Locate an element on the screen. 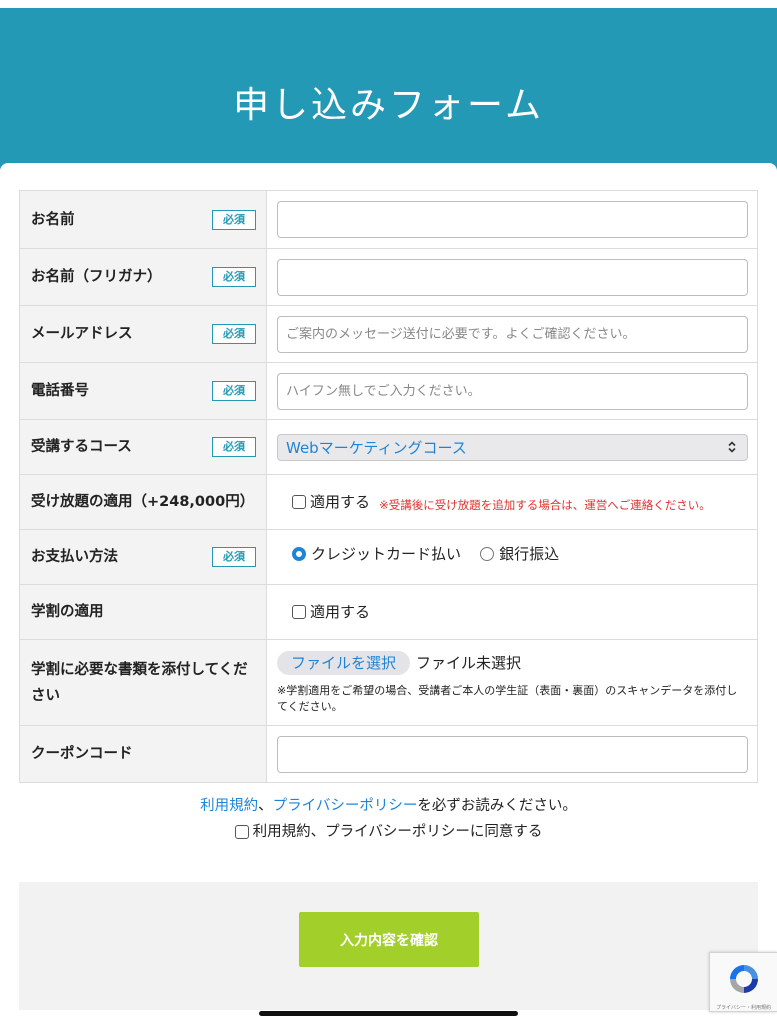 The height and width of the screenshot is (1024, 777). form-row-phone: 電話番号 必須 is located at coordinates (388, 391).